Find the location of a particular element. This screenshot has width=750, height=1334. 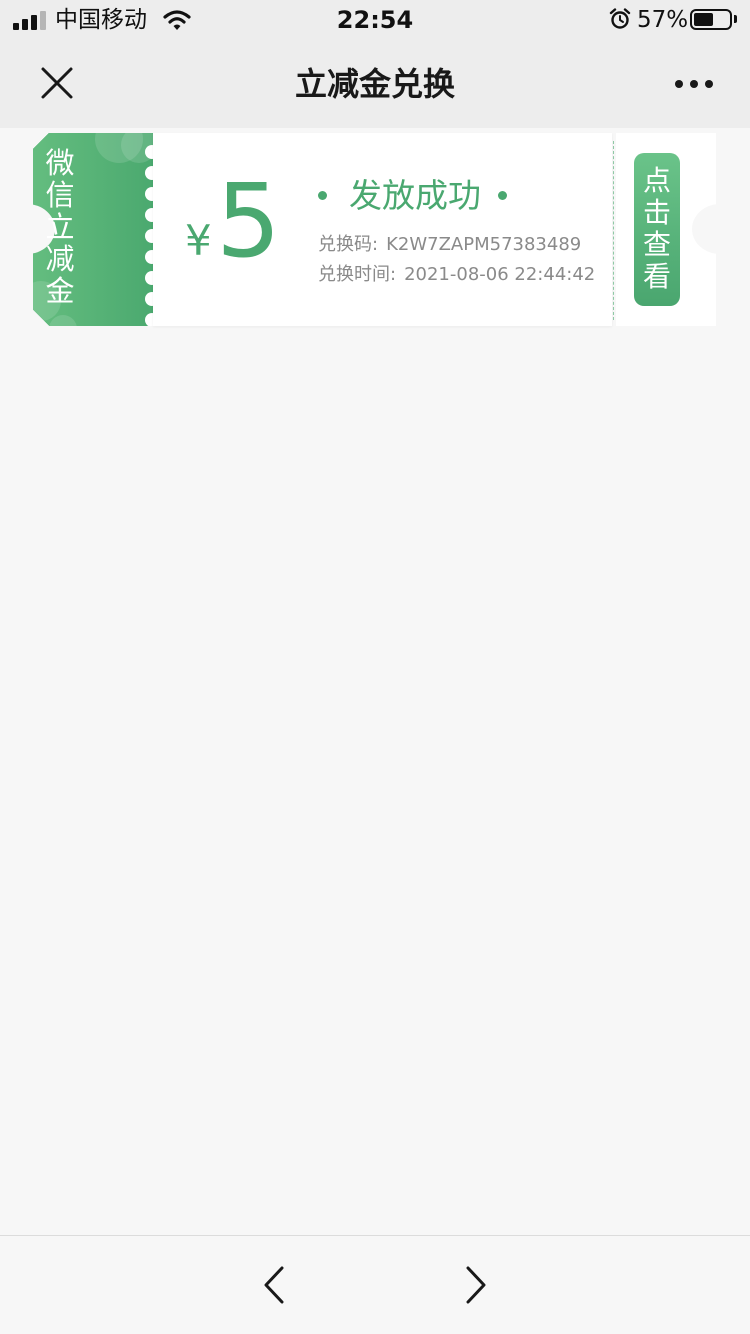

redeem-code-label: 兑换码: is located at coordinates (348, 244).